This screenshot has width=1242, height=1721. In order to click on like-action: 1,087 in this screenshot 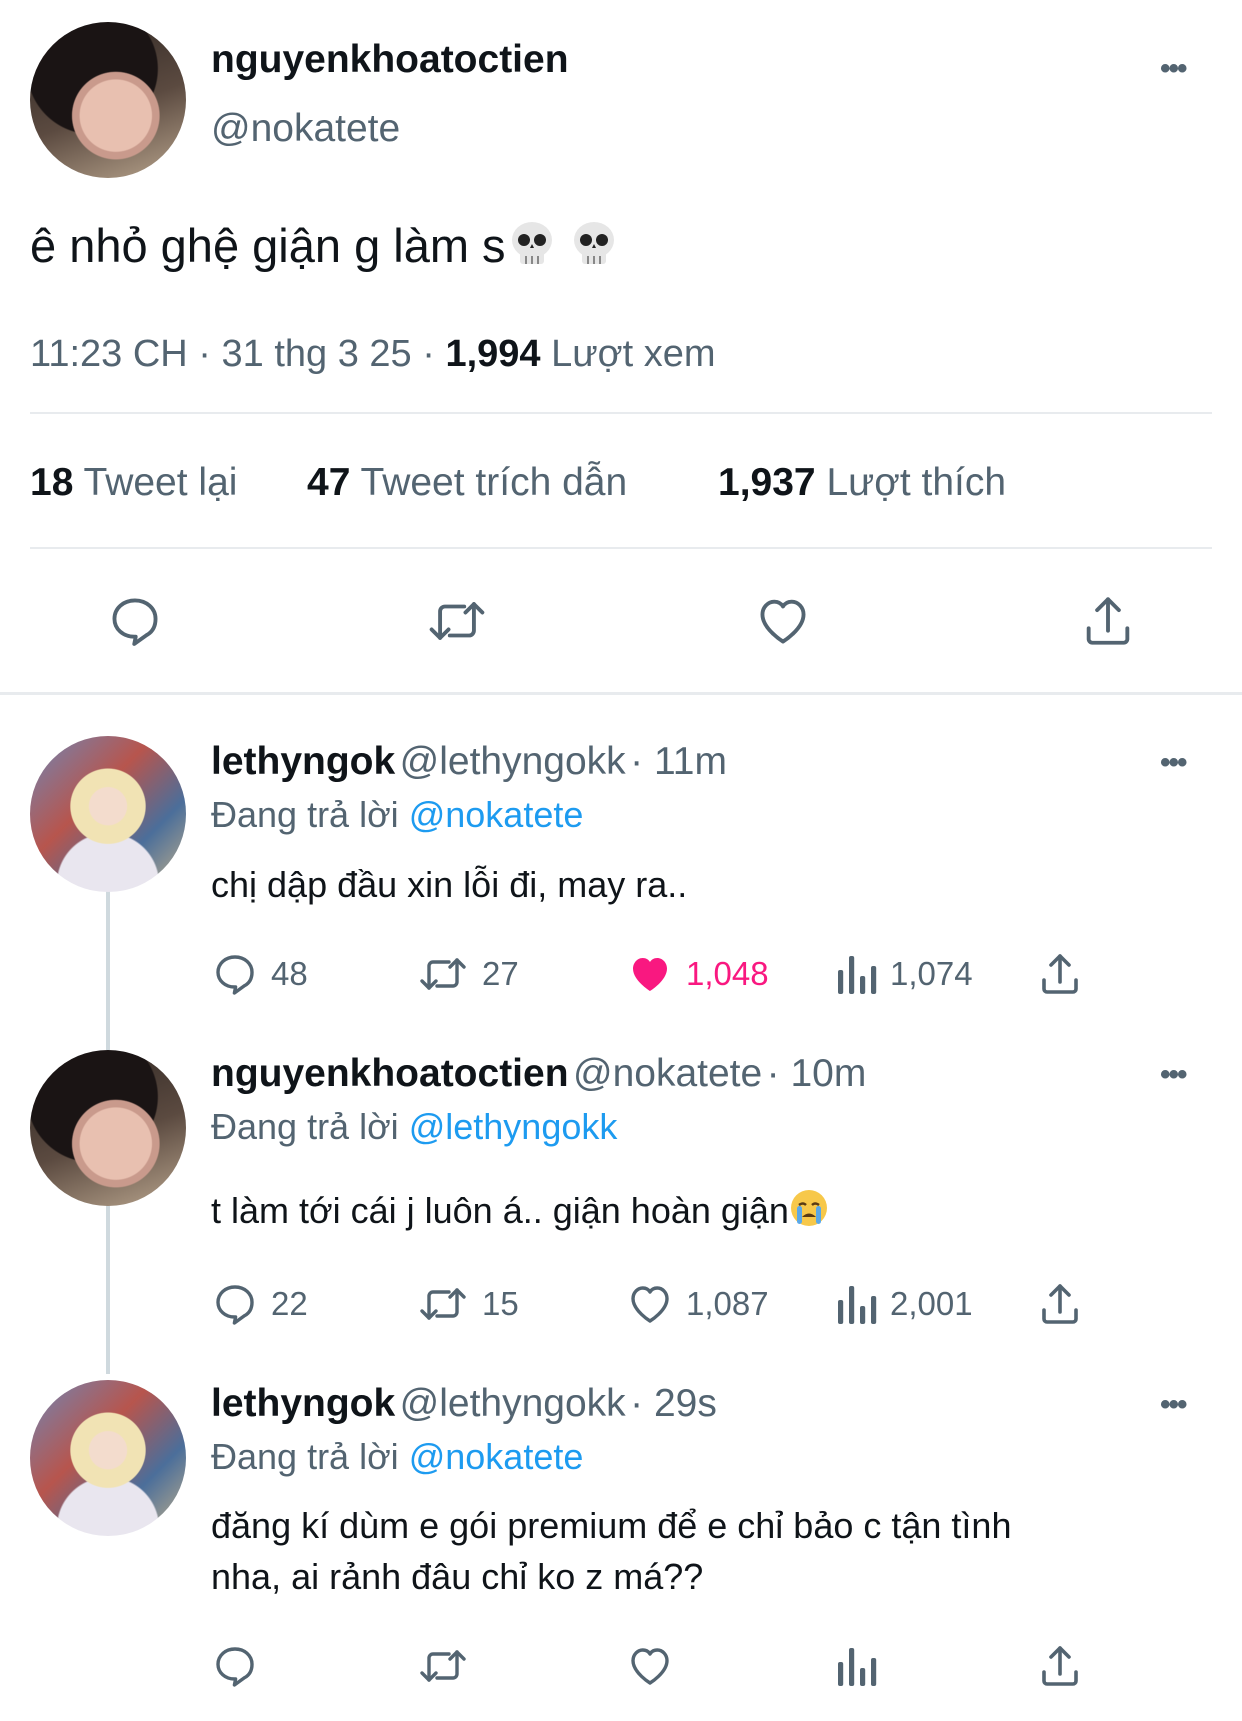, I will do `click(697, 1304)`.